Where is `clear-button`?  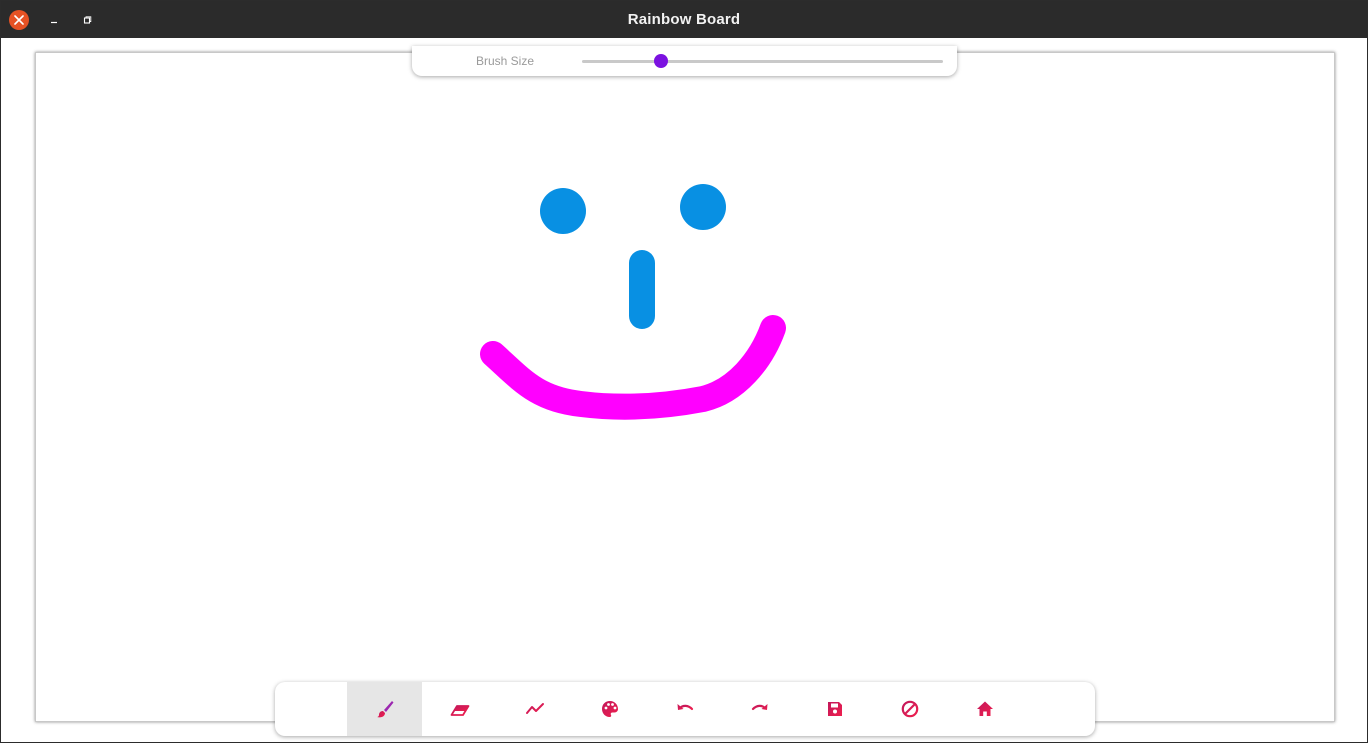
clear-button is located at coordinates (909, 709).